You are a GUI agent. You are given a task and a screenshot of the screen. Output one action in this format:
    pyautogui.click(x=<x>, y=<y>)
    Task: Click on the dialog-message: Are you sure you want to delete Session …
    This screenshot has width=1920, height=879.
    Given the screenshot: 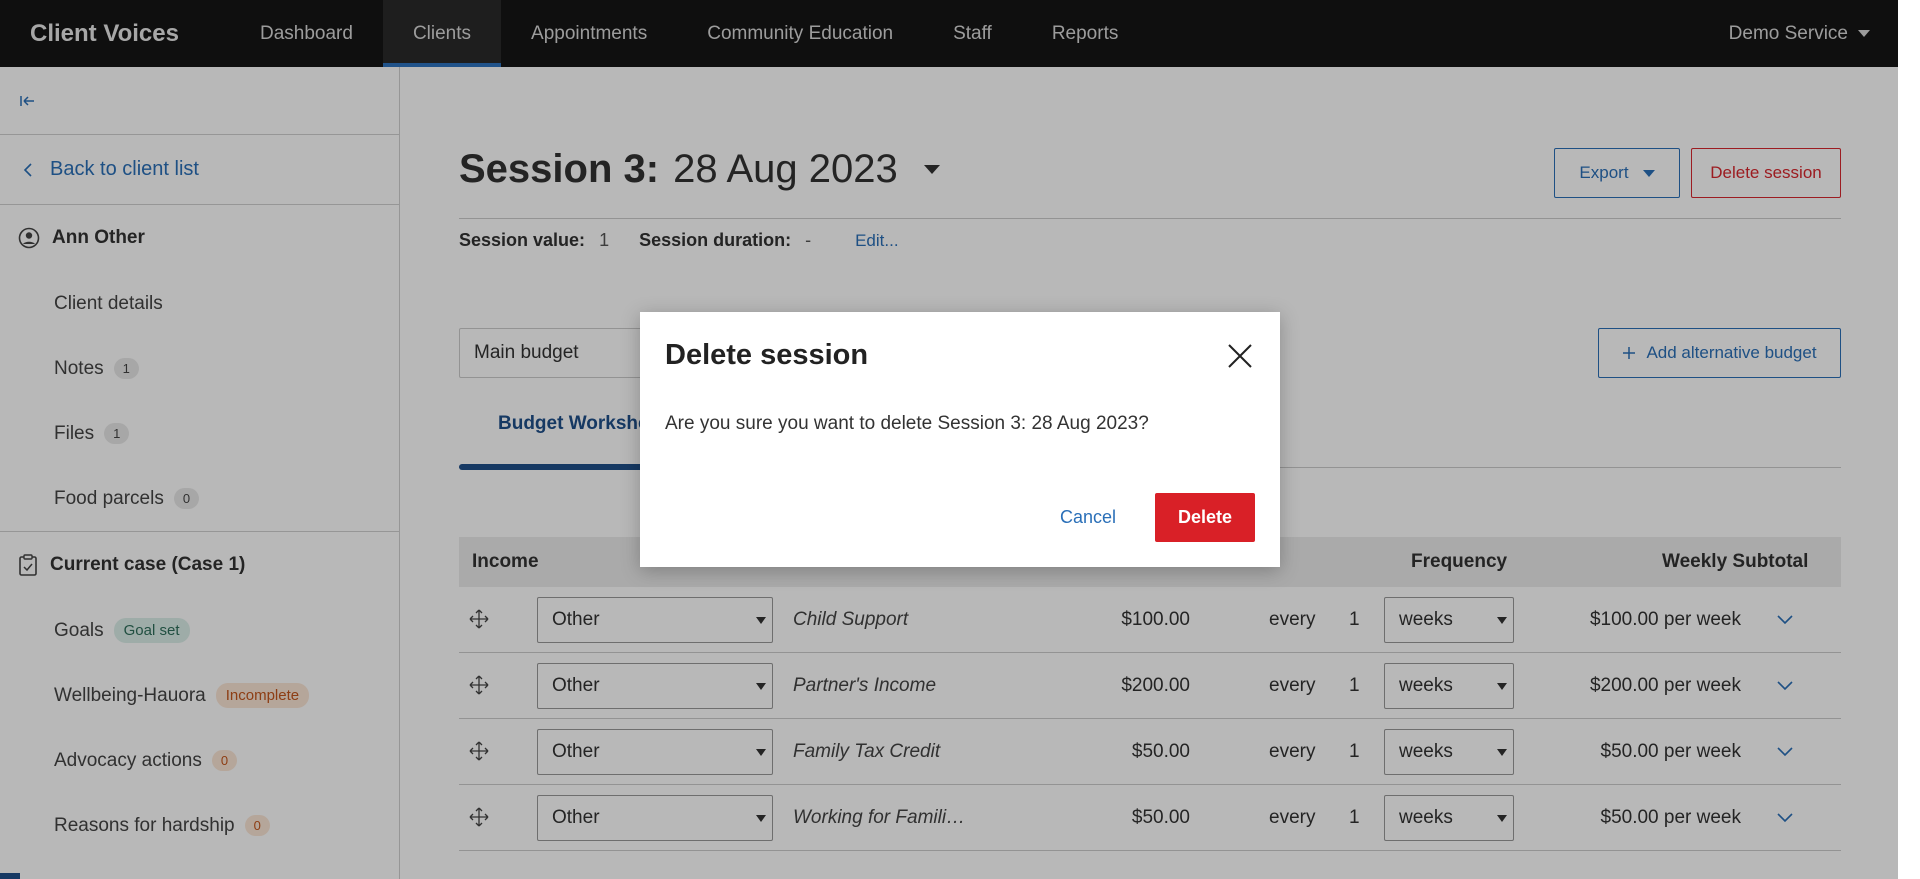 What is the action you would take?
    pyautogui.click(x=907, y=423)
    